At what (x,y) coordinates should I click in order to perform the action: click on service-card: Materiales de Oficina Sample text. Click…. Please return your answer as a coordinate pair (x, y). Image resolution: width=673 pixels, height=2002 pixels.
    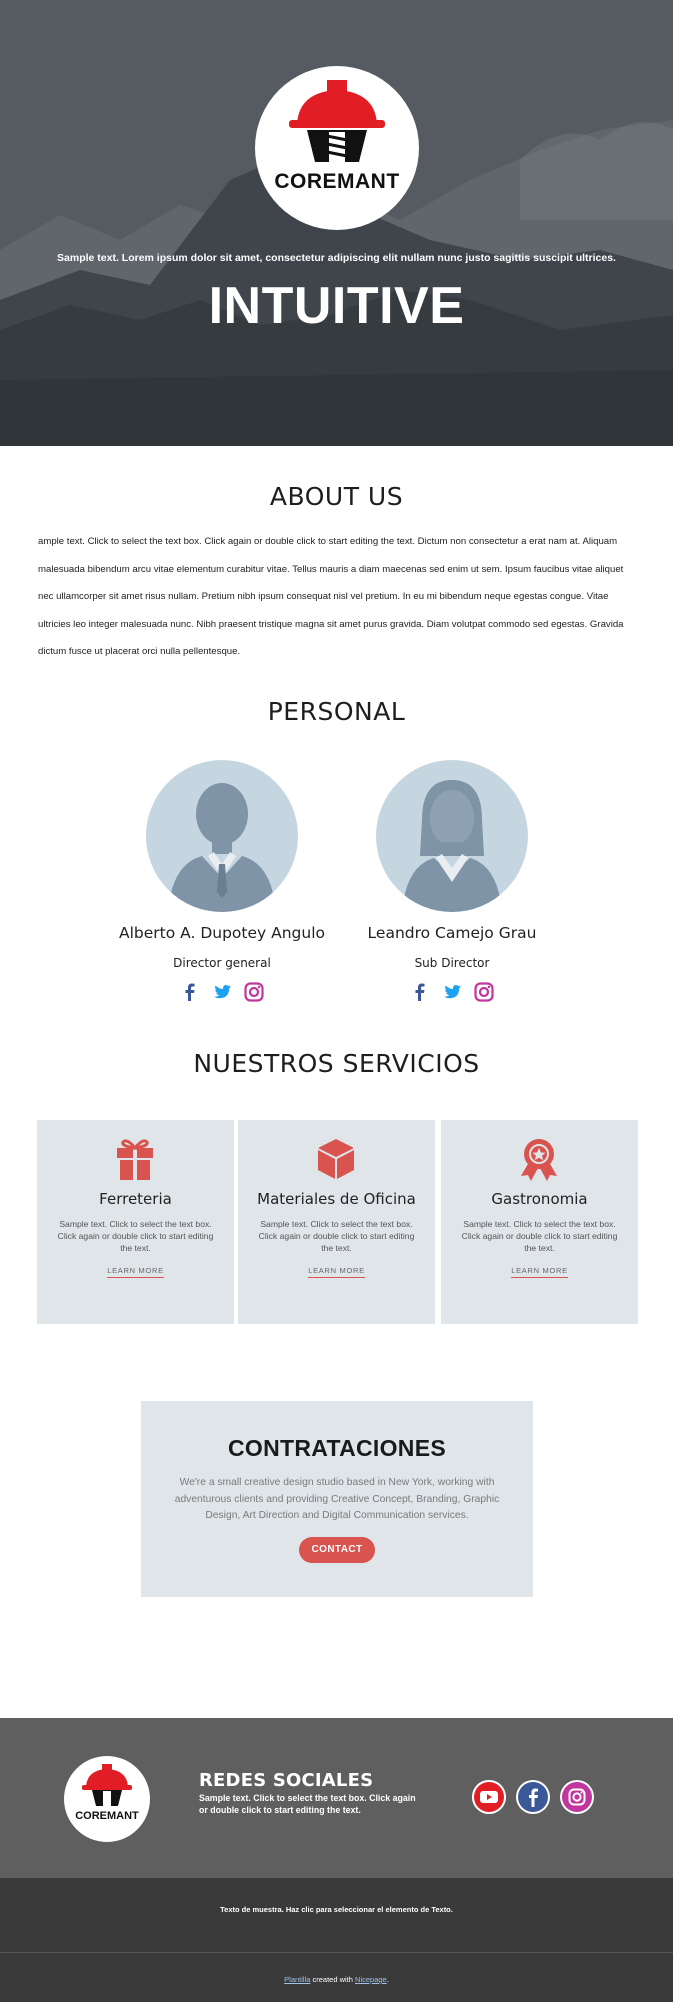
    Looking at the image, I should click on (336, 1222).